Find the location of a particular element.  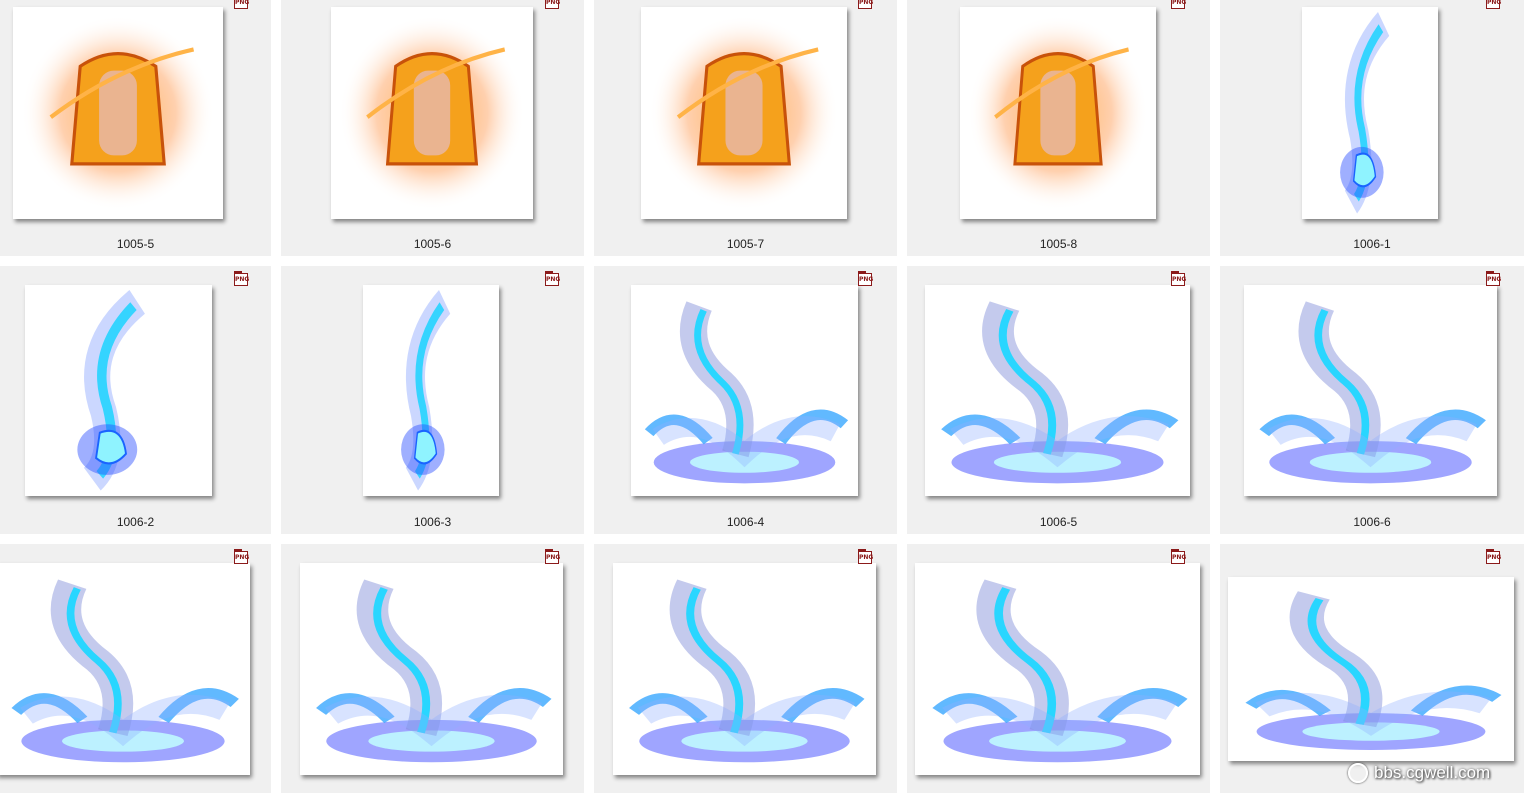

file-tile: PNG 1006-1 is located at coordinates (1372, 128).